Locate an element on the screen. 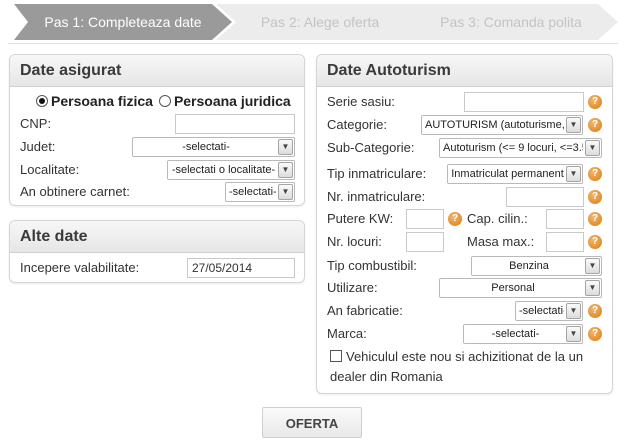 This screenshot has height=444, width=633. carnet-select: -selectati- ▼ is located at coordinates (260, 192).